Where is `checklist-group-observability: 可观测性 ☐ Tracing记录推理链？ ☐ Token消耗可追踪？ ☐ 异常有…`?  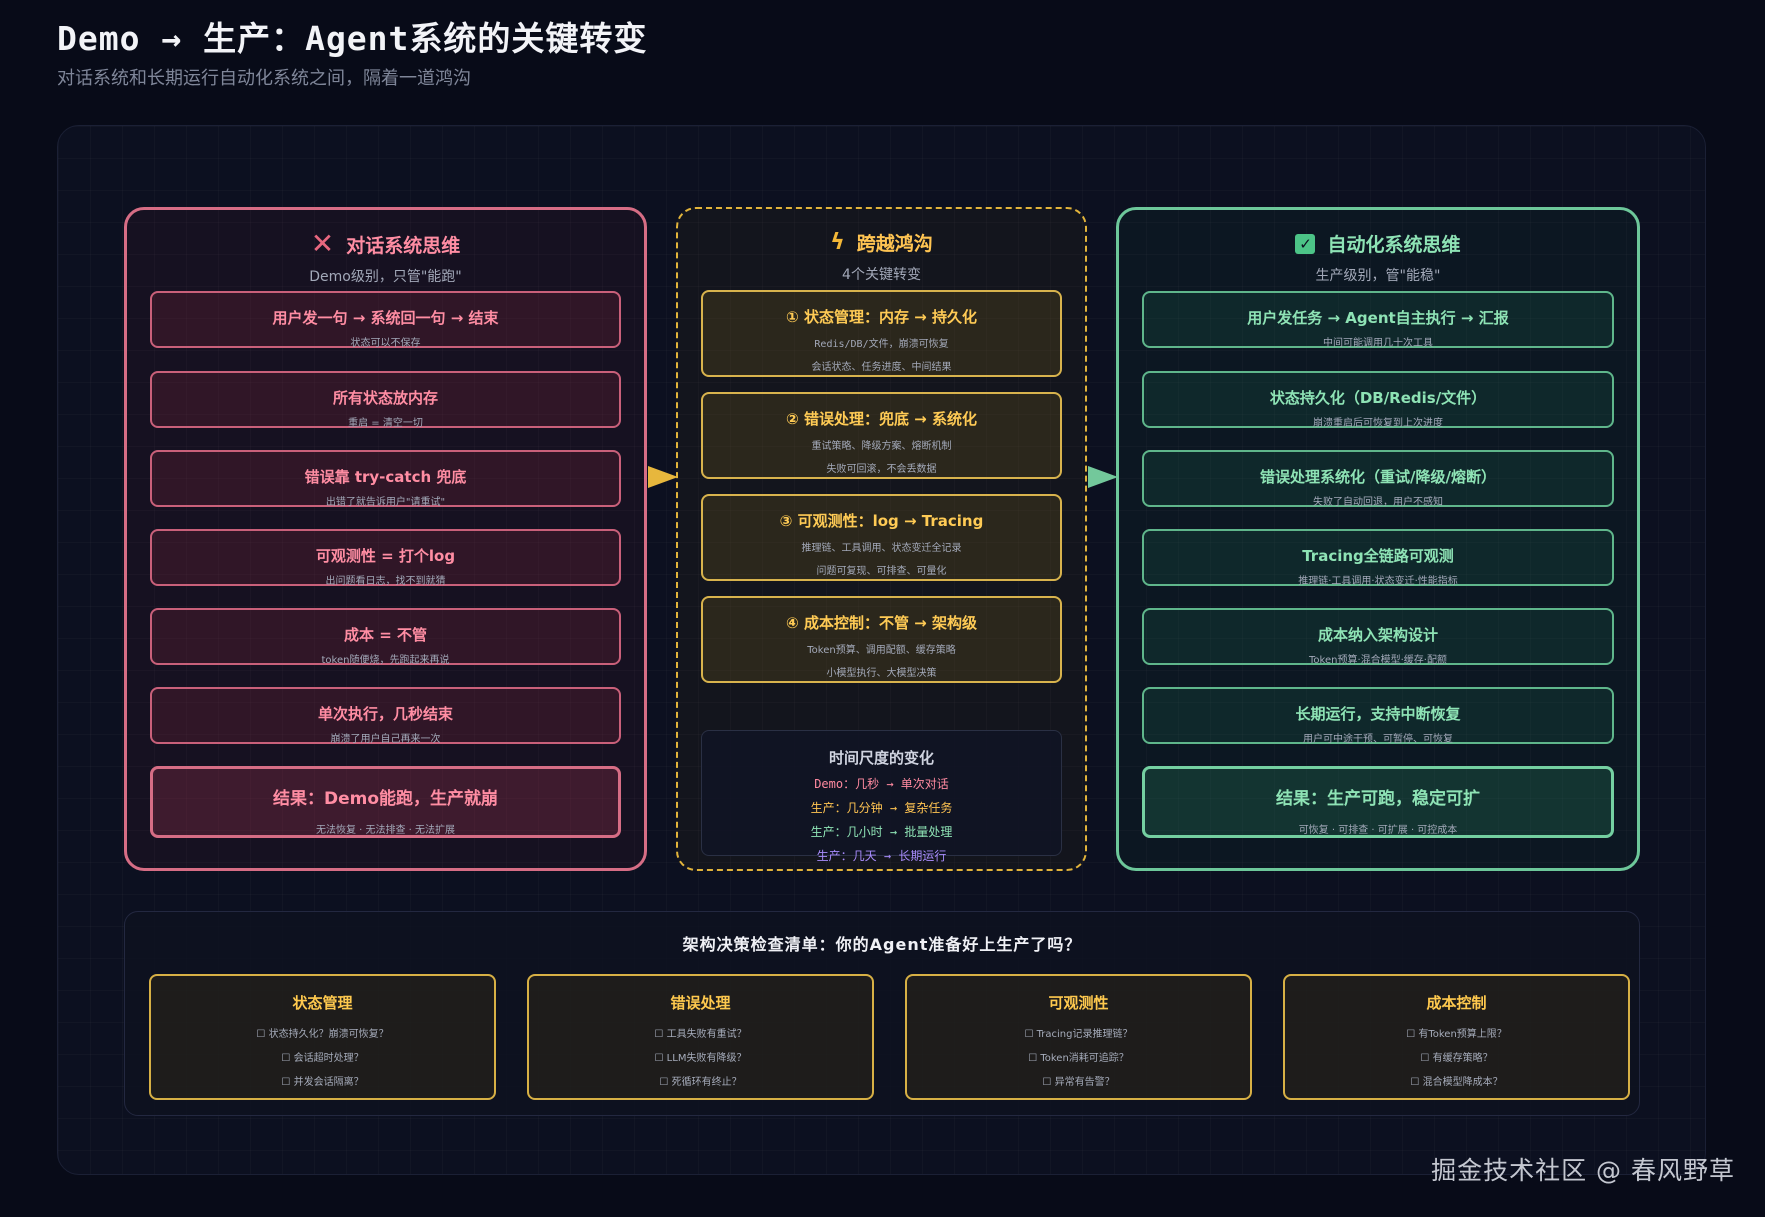
checklist-group-observability: 可观测性 ☐ Tracing记录推理链？ ☐ Token消耗可追踪？ ☐ 异常有… is located at coordinates (1078, 1037).